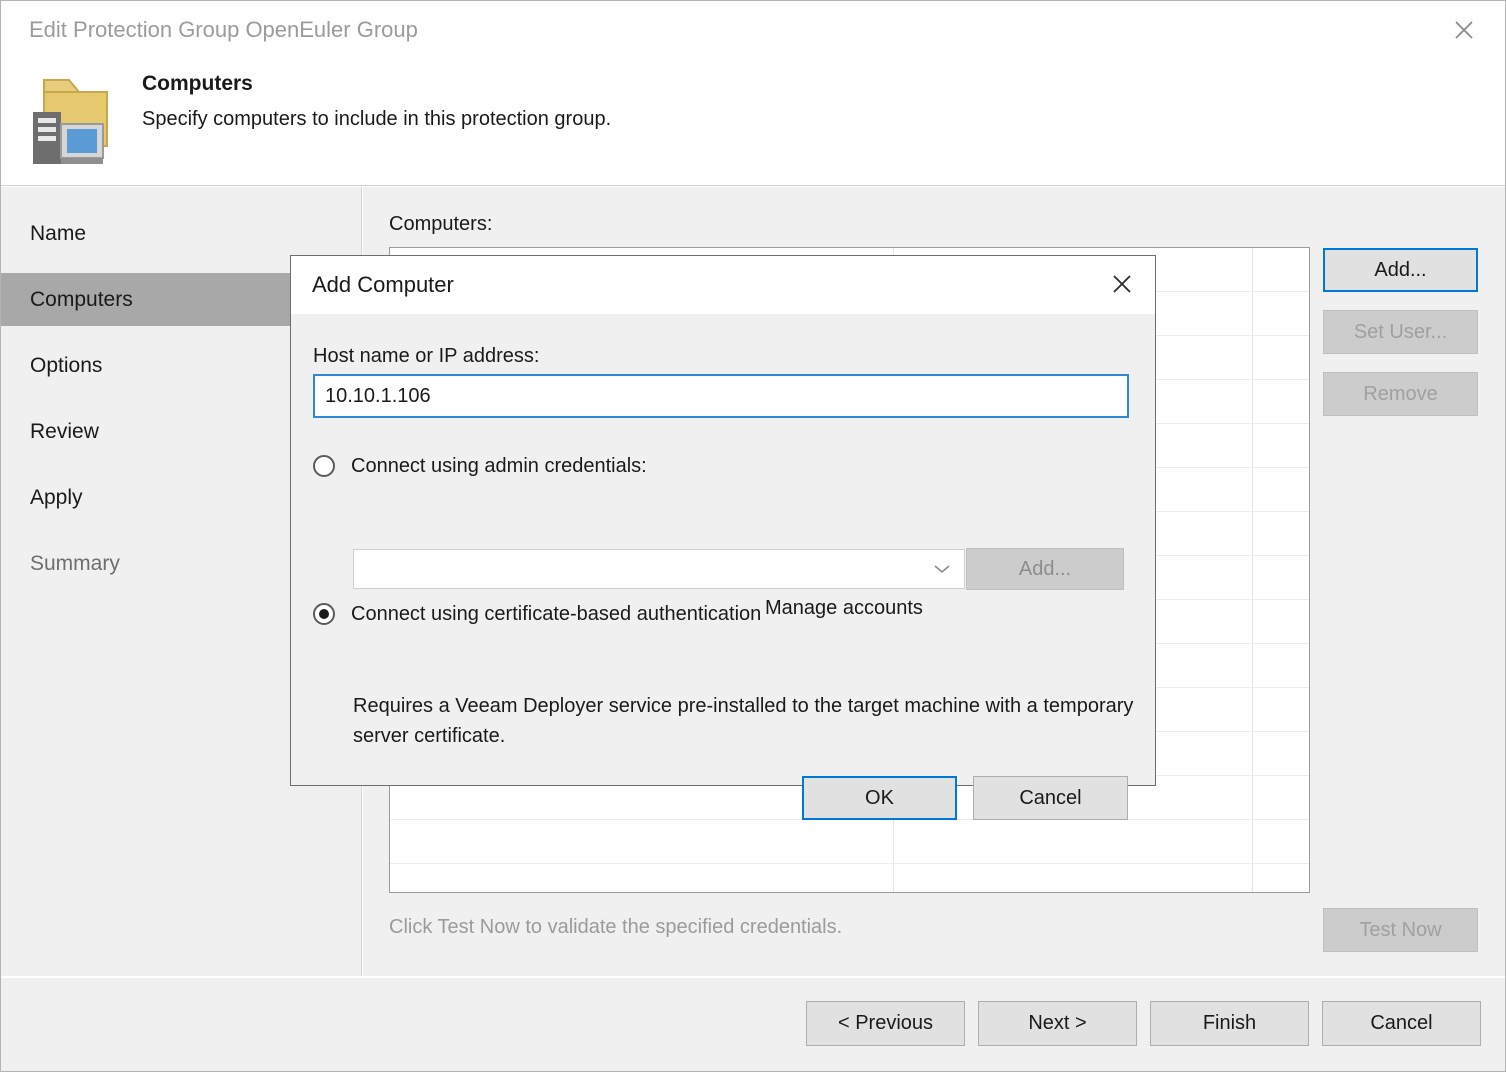 This screenshot has width=1506, height=1072. I want to click on dialog-title: Add Computer, so click(383, 284).